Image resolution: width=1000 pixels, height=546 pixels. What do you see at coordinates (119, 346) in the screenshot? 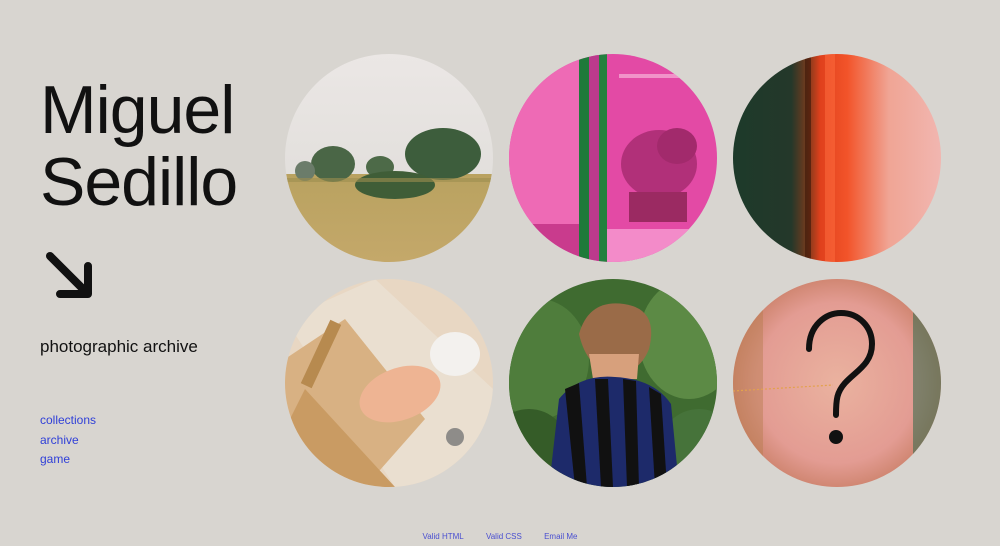
I see `site-subtitle: photographic archive` at bounding box center [119, 346].